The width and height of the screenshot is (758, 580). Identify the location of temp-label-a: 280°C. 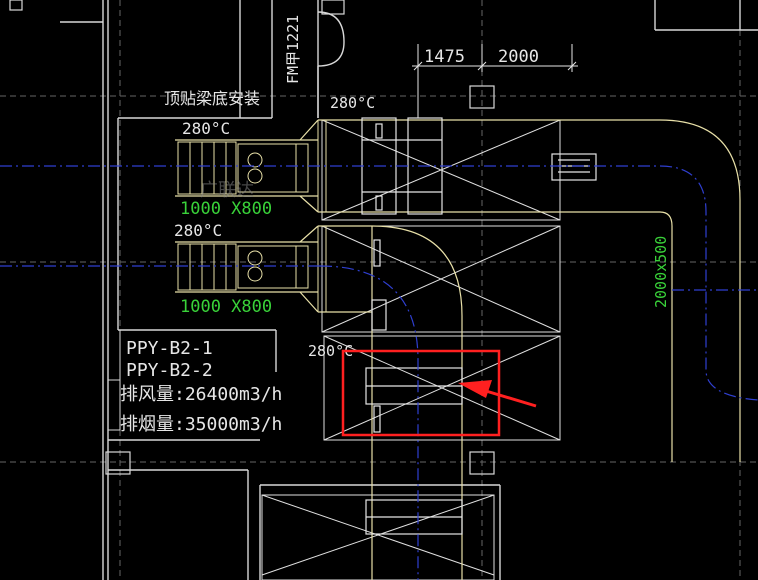
(206, 128).